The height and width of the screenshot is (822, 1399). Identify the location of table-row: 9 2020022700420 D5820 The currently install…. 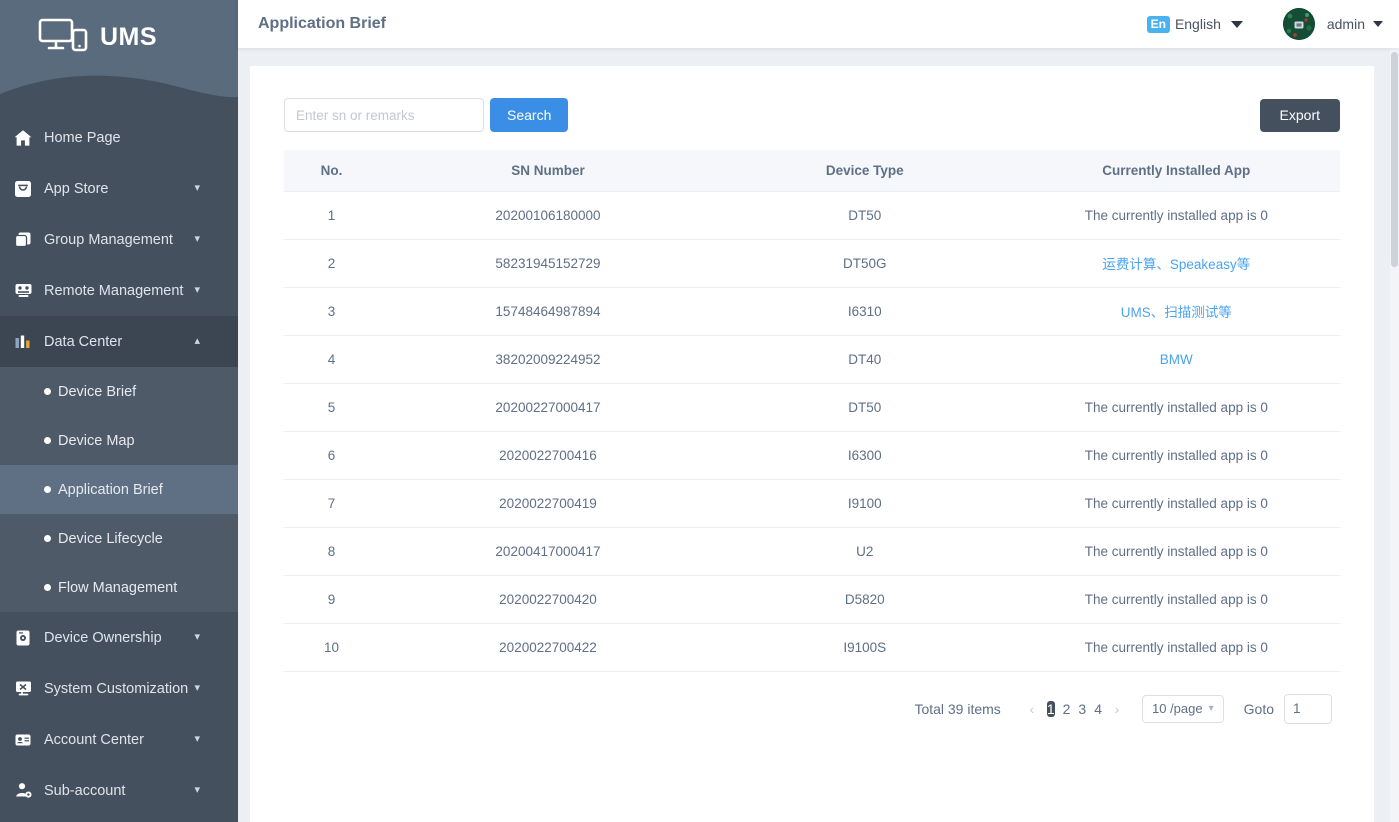
(812, 599).